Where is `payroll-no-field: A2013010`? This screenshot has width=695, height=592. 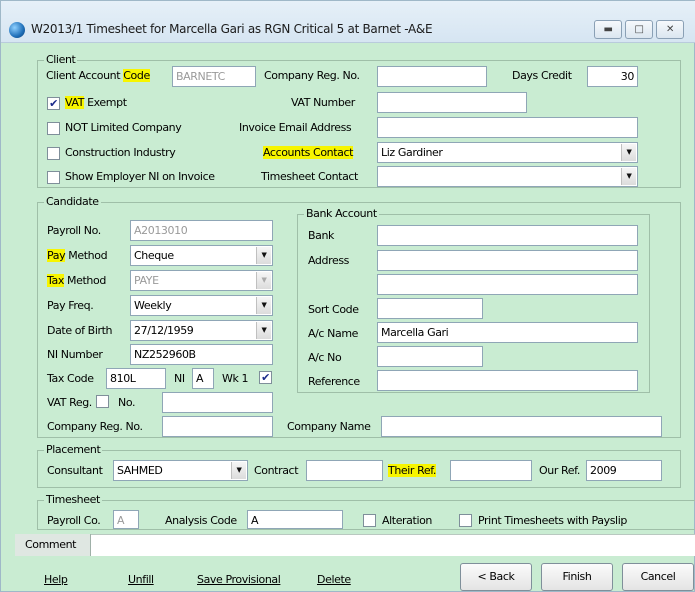
payroll-no-field: A2013010 is located at coordinates (201, 230).